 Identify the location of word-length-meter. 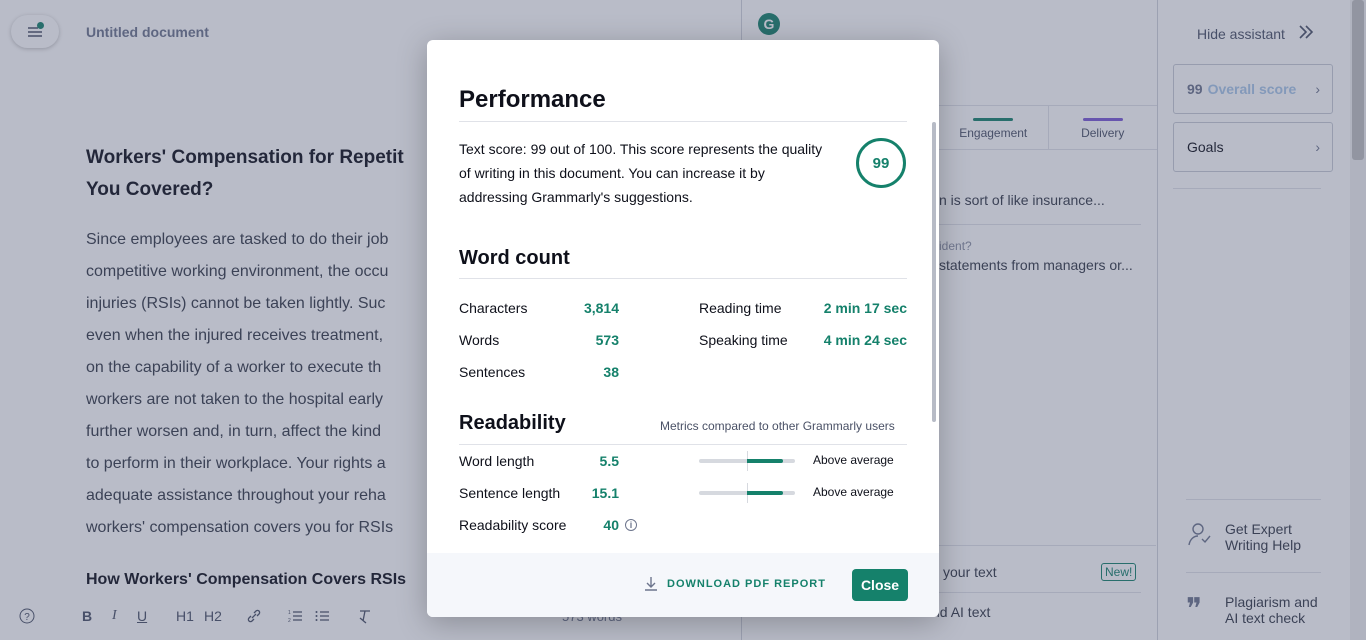
(747, 461).